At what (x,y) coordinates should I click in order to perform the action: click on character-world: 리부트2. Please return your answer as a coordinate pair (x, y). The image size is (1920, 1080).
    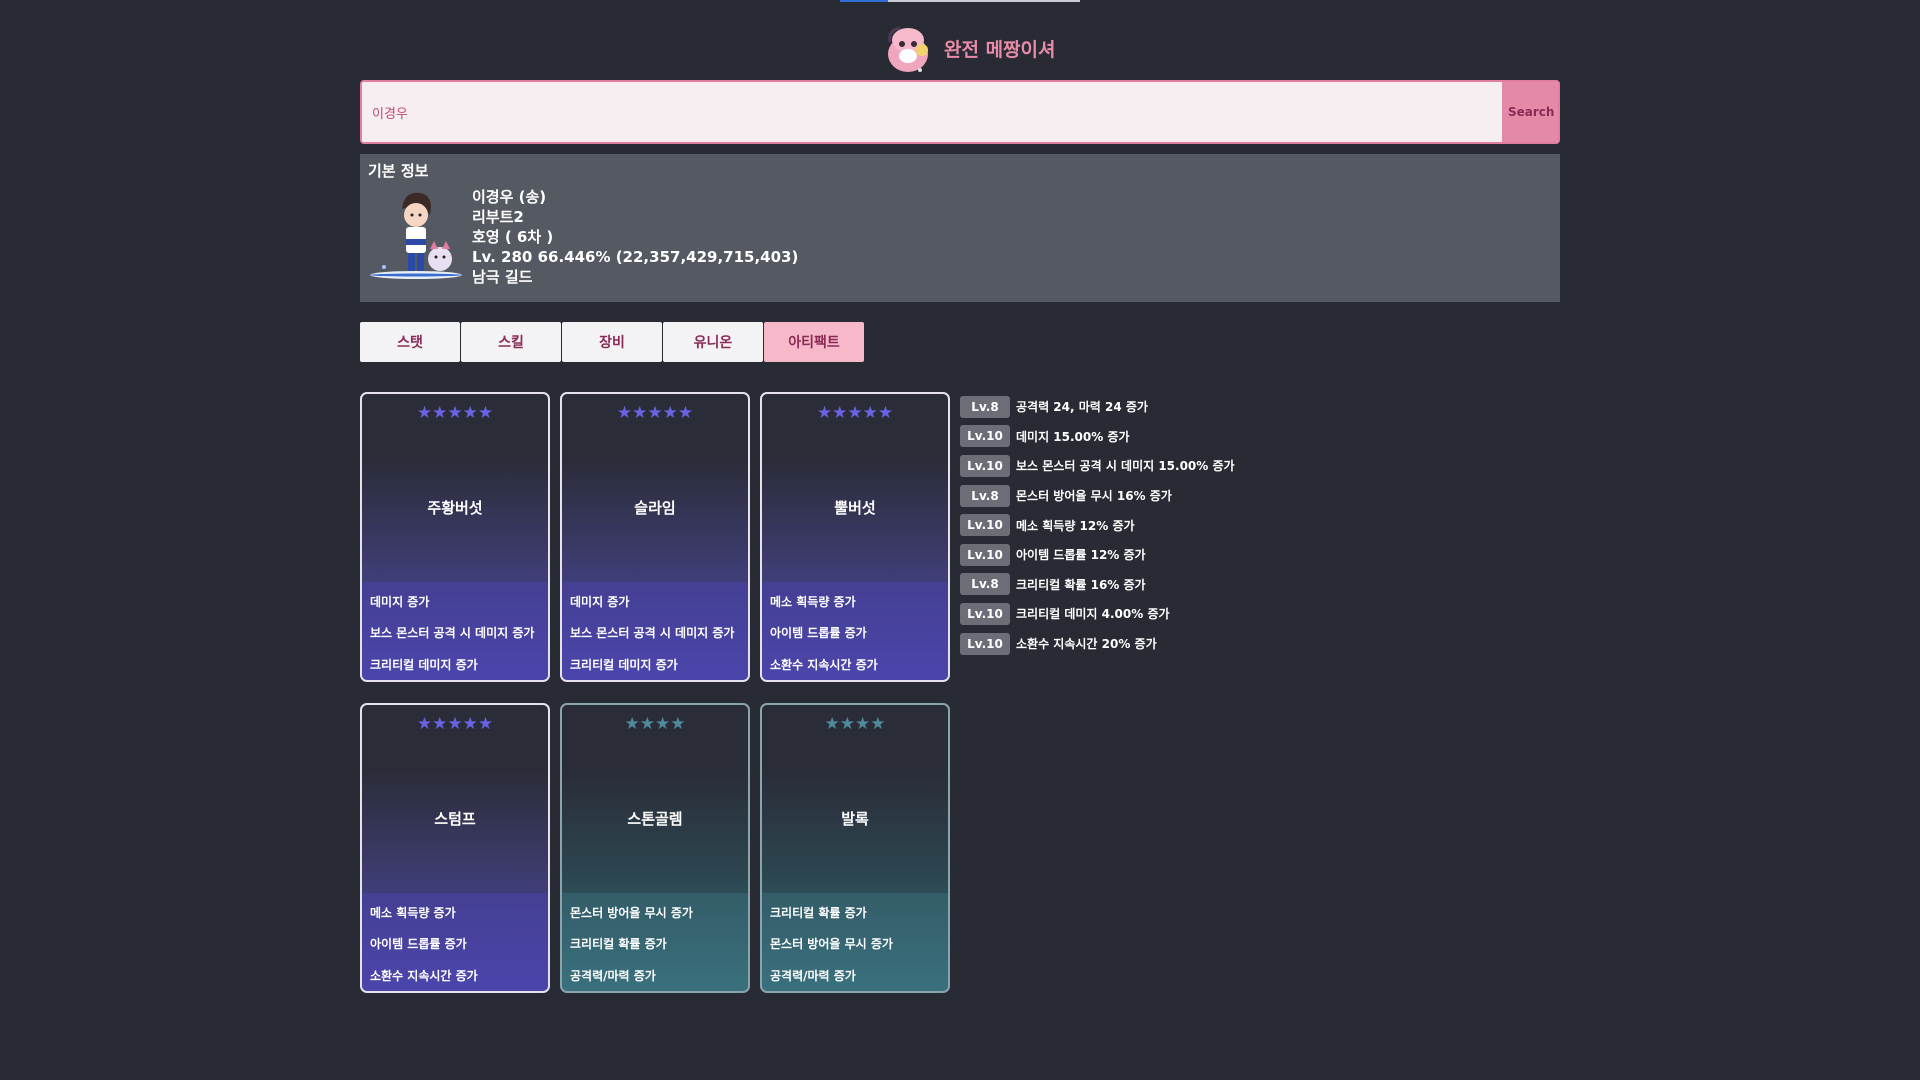
    Looking at the image, I should click on (498, 217).